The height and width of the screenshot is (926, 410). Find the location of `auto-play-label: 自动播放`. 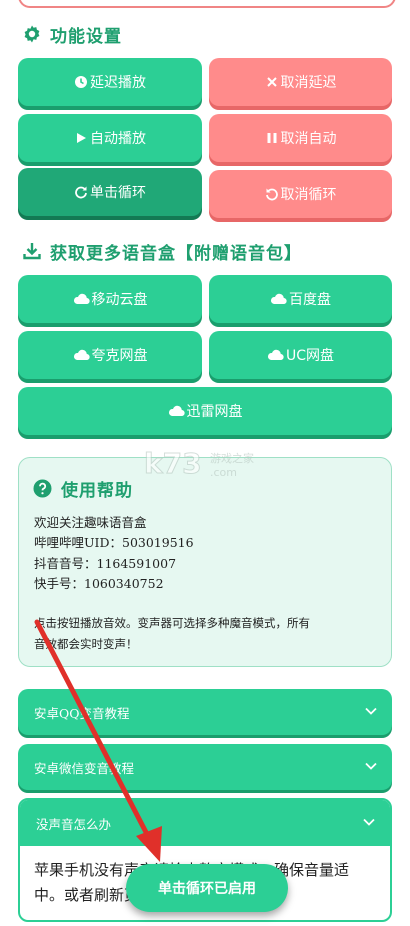

auto-play-label: 自动播放 is located at coordinates (118, 139).